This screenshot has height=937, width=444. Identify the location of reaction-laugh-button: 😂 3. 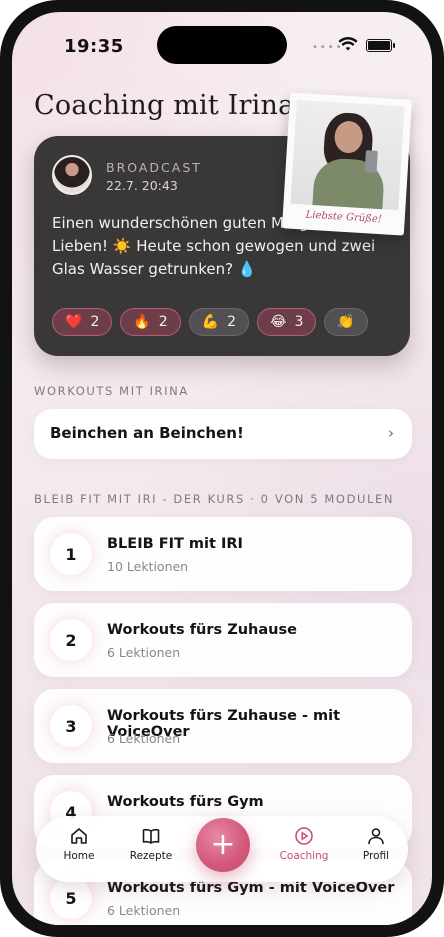
(287, 322).